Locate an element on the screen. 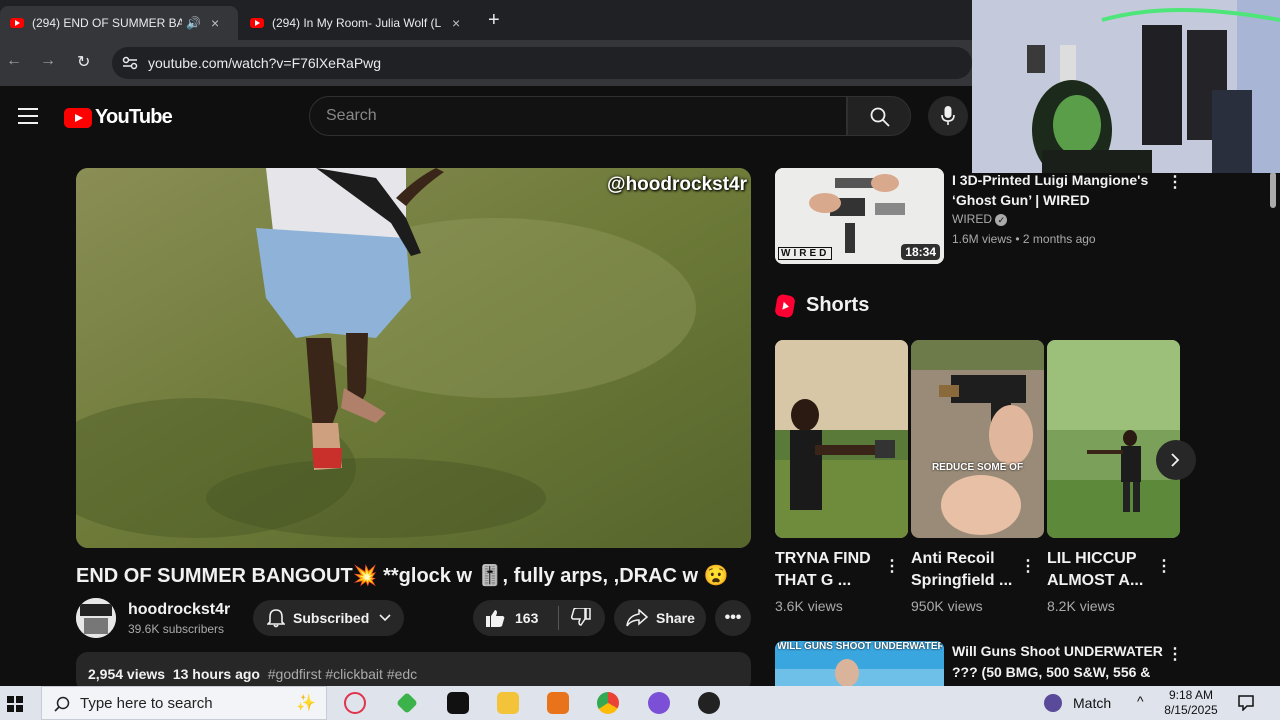 This screenshot has width=1280, height=720. view-count: 2,954 views is located at coordinates (127, 674).